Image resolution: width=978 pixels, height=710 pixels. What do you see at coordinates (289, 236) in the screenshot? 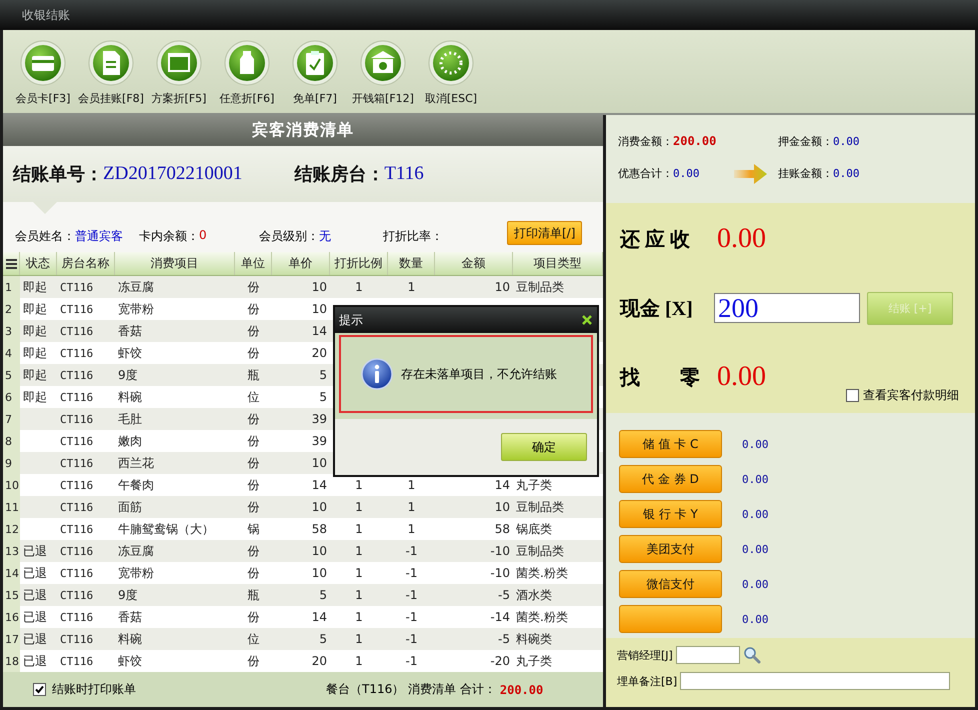
I see `field-label: 会员级别：` at bounding box center [289, 236].